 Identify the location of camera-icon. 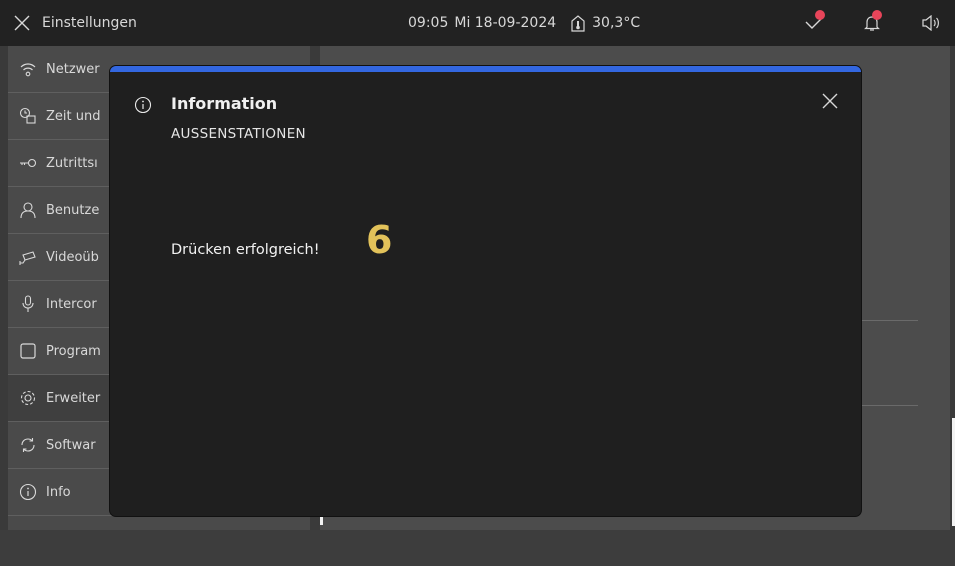
(28, 257).